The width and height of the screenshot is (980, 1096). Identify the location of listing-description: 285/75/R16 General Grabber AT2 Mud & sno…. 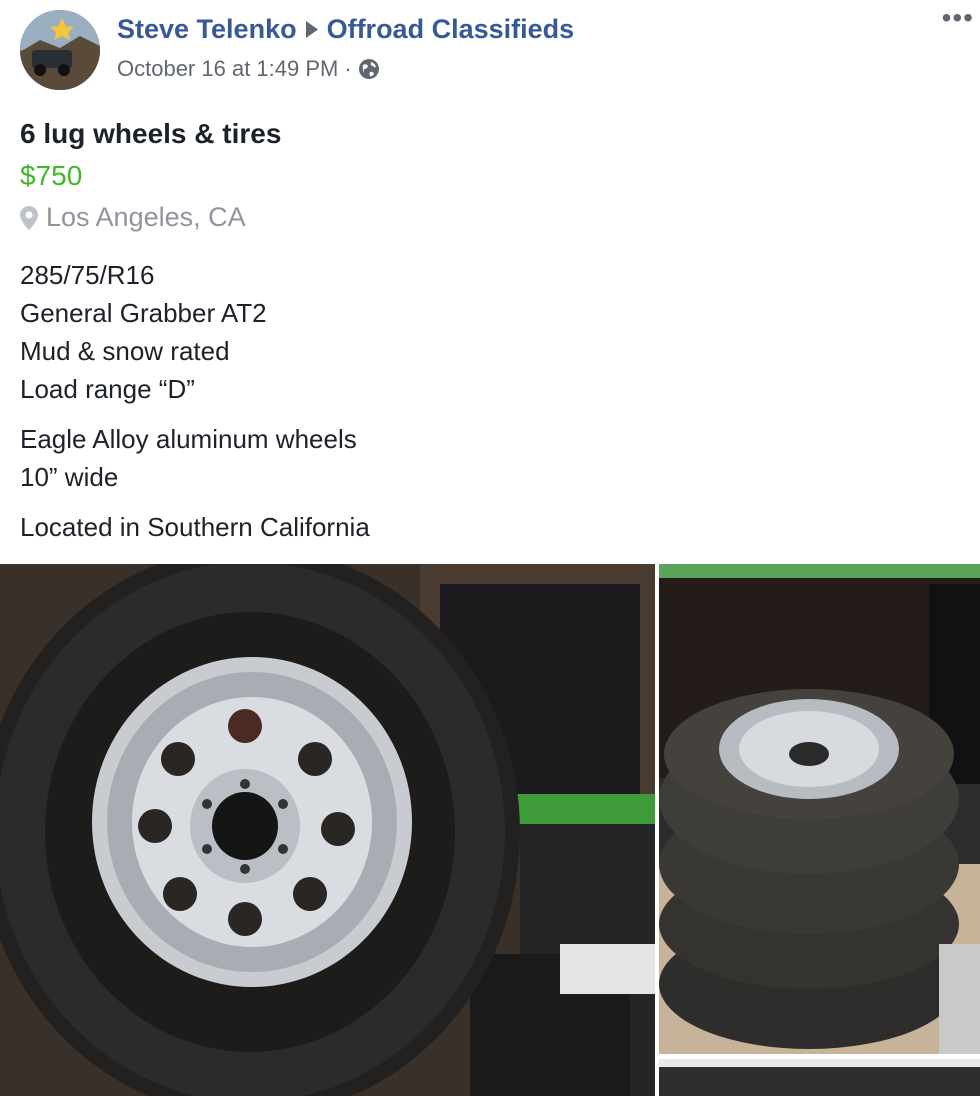
(195, 407).